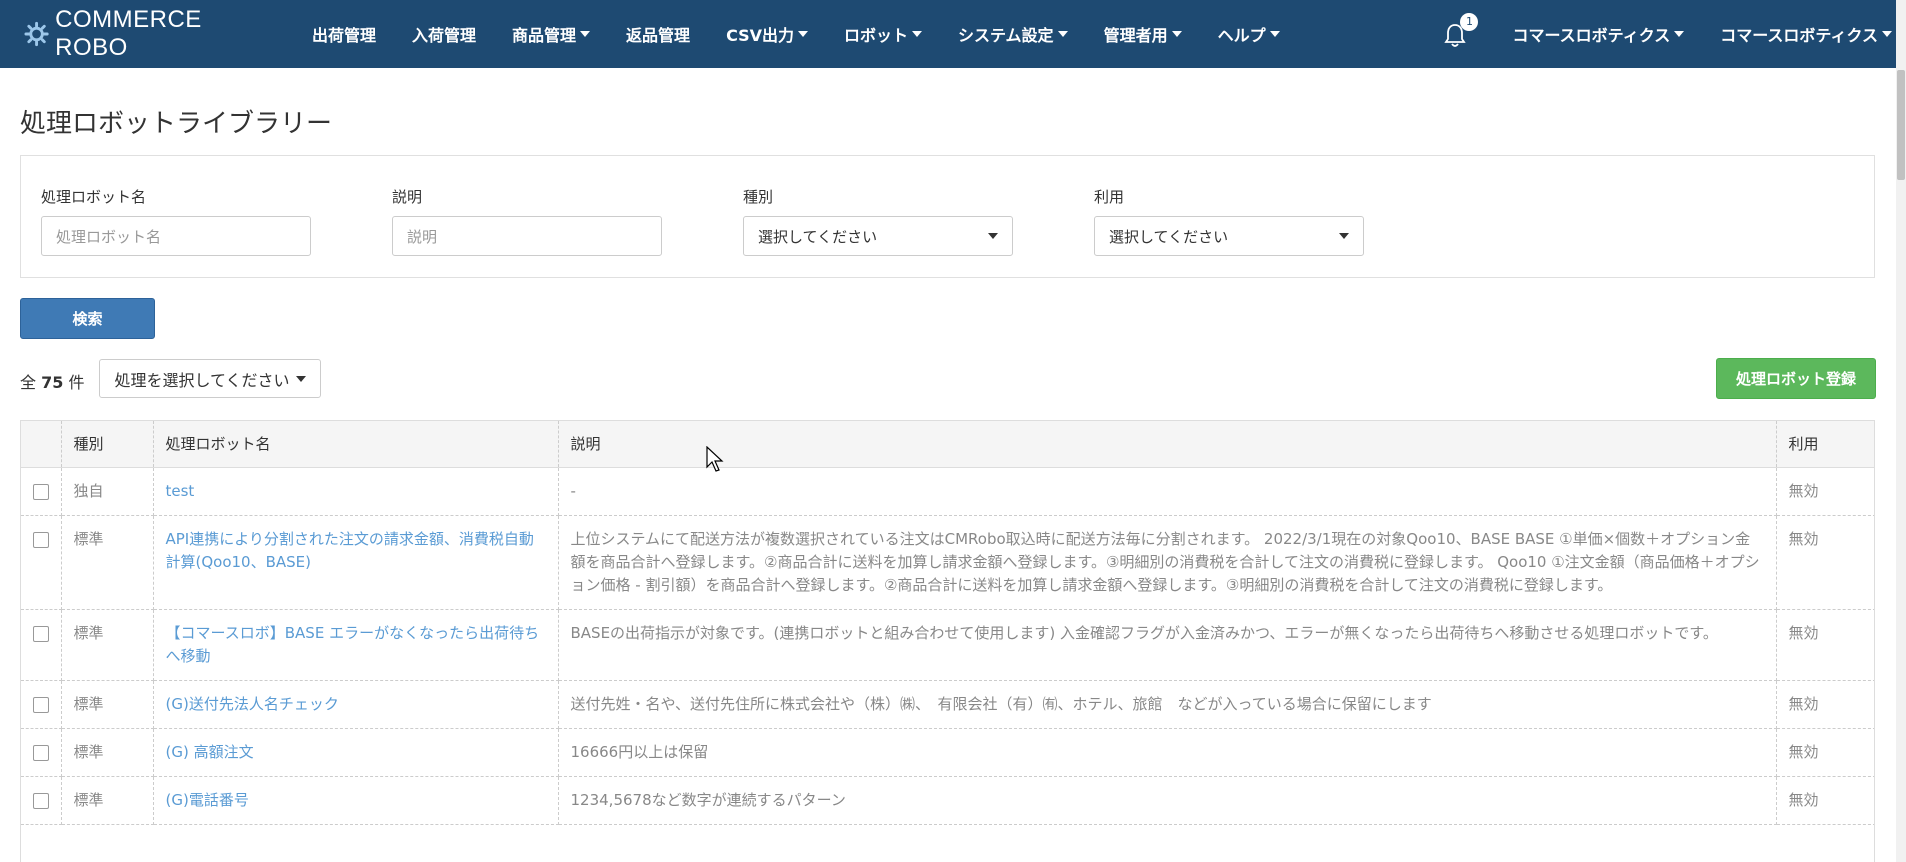 This screenshot has width=1906, height=862. What do you see at coordinates (1135, 35) in the screenshot?
I see `nav-label: 管理者用` at bounding box center [1135, 35].